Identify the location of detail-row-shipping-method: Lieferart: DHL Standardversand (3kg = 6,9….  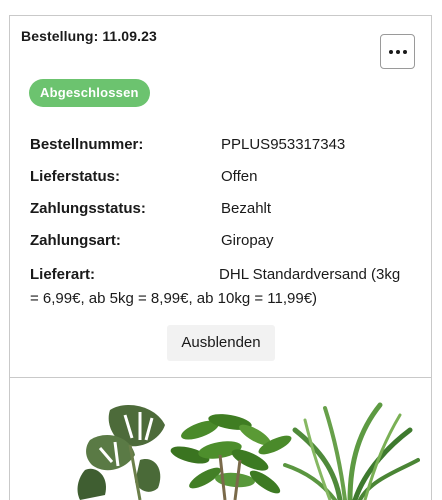
(220, 287).